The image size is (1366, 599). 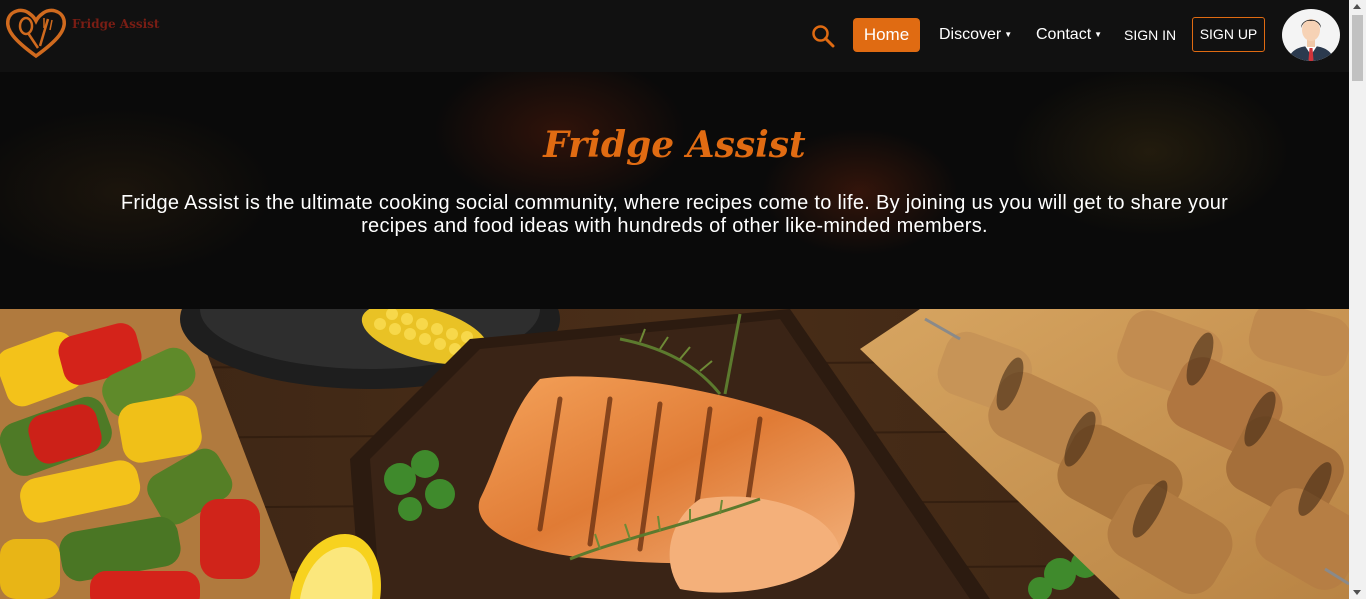 What do you see at coordinates (1357, 299) in the screenshot?
I see `page-scrollbar` at bounding box center [1357, 299].